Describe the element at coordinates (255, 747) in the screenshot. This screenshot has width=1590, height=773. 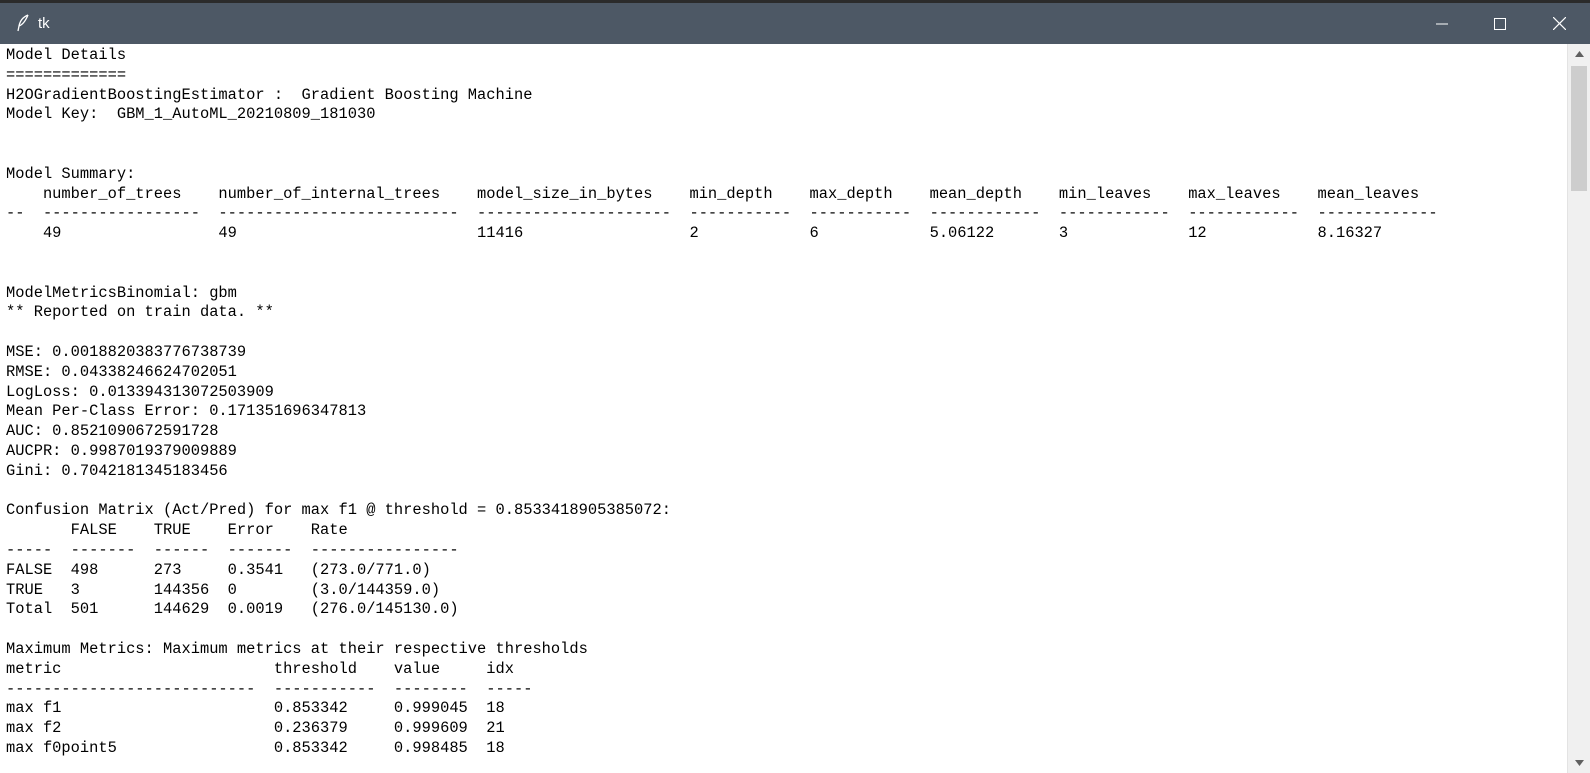
I see `output-line: max f0point5 0.853342 0.998485 18` at that location.